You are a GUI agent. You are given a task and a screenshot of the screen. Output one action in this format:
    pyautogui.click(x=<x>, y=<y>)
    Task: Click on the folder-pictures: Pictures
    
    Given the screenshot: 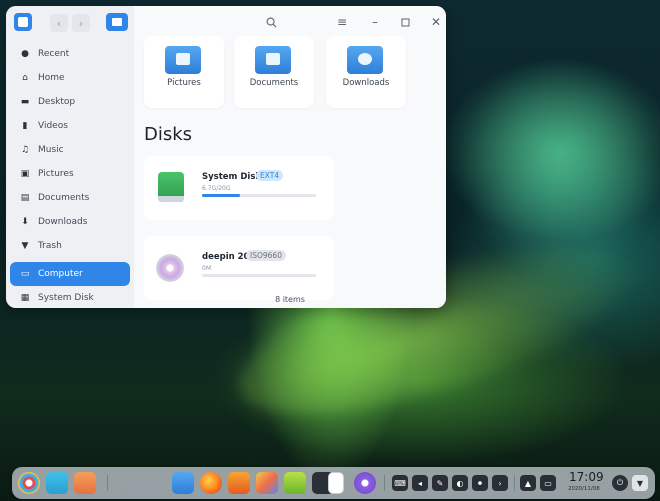 What is the action you would take?
    pyautogui.click(x=184, y=72)
    